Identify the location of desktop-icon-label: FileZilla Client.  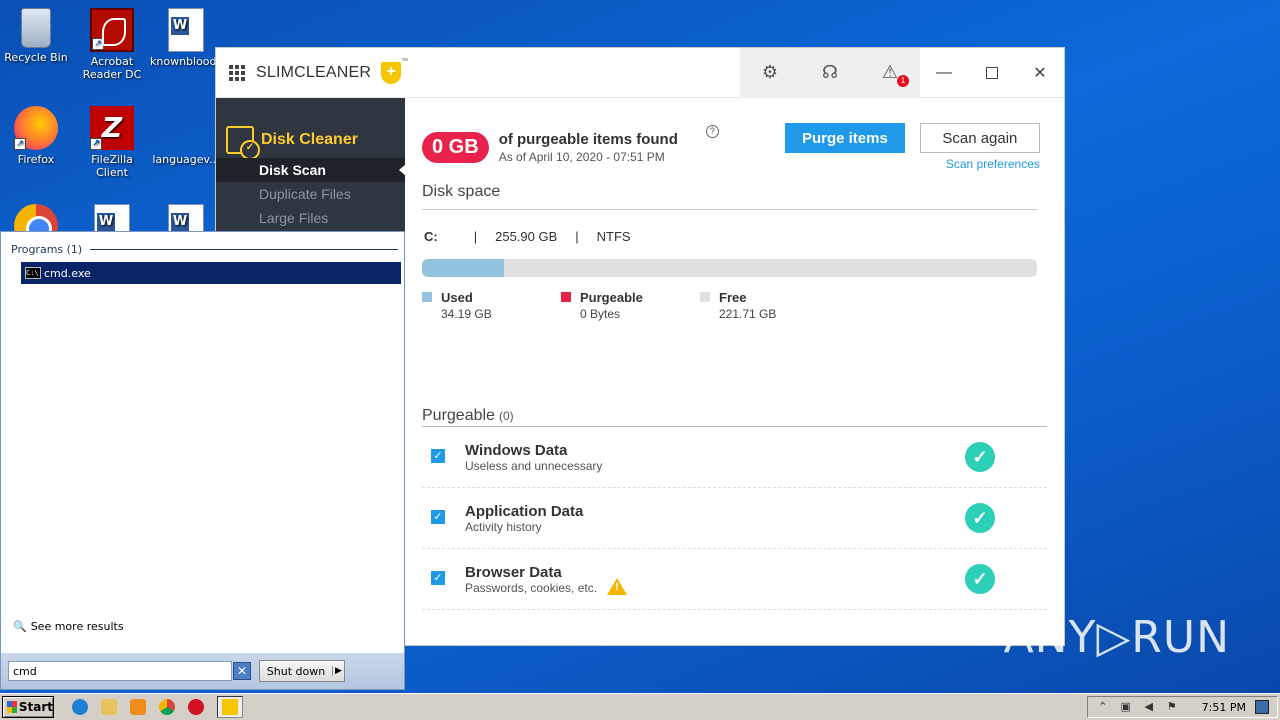
(112, 166).